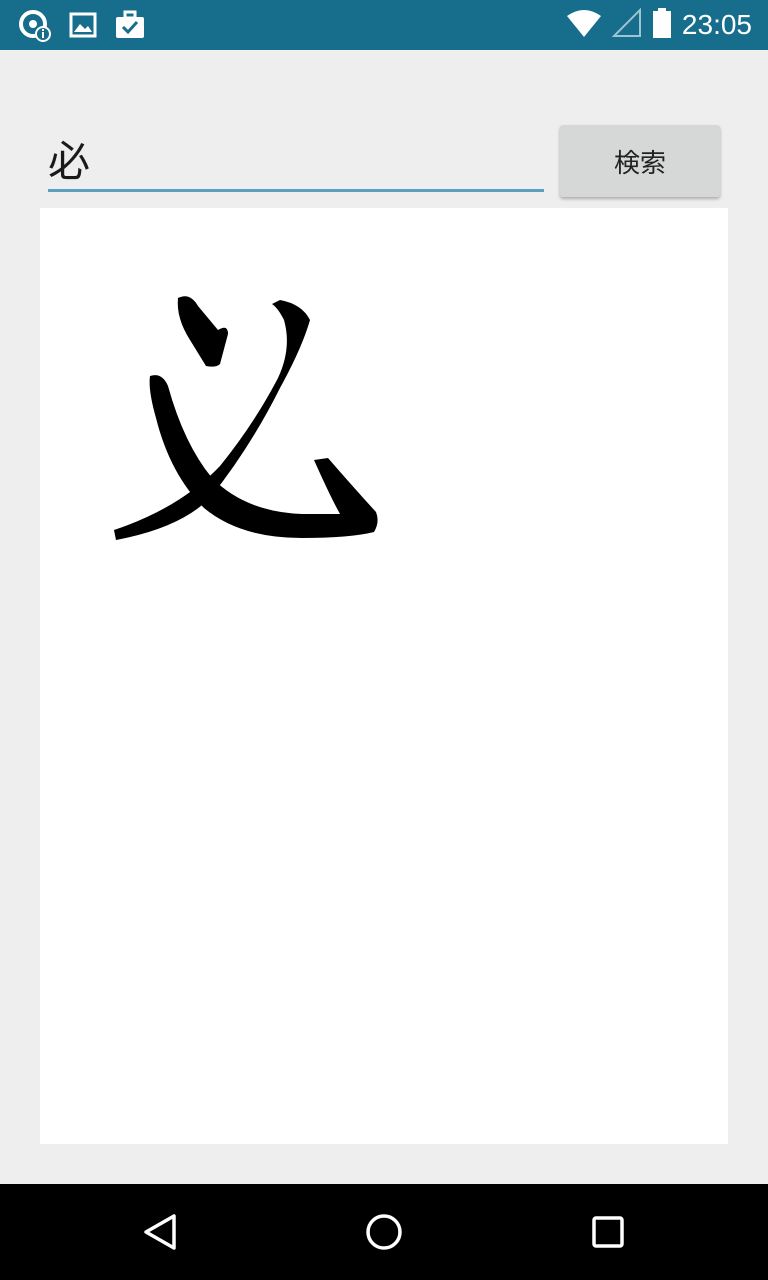  What do you see at coordinates (130, 27) in the screenshot?
I see `briefcase-check-icon` at bounding box center [130, 27].